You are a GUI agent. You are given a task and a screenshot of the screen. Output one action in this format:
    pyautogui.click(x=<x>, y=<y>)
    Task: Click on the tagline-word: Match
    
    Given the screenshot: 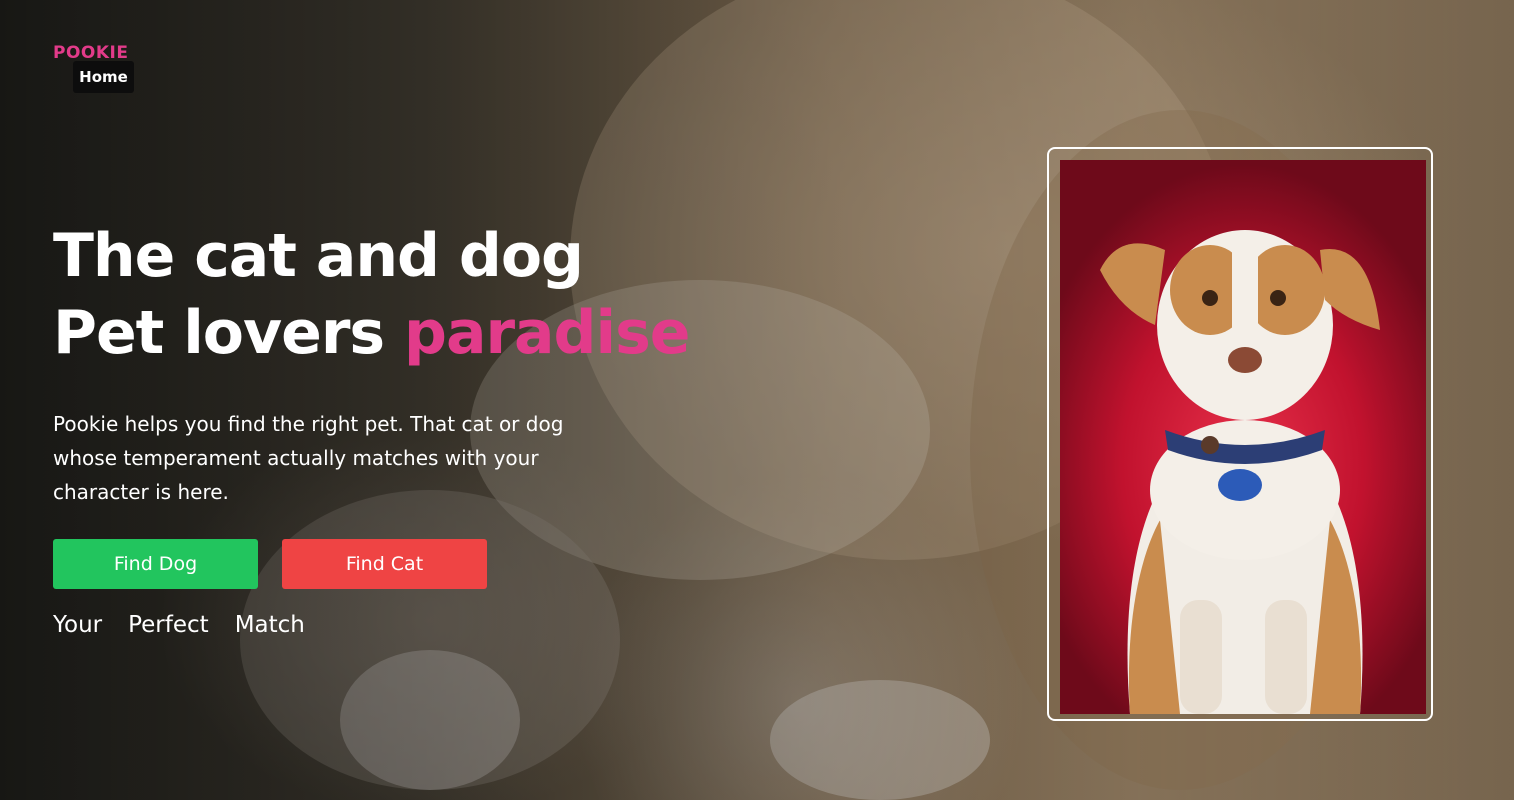 What is the action you would take?
    pyautogui.click(x=269, y=625)
    